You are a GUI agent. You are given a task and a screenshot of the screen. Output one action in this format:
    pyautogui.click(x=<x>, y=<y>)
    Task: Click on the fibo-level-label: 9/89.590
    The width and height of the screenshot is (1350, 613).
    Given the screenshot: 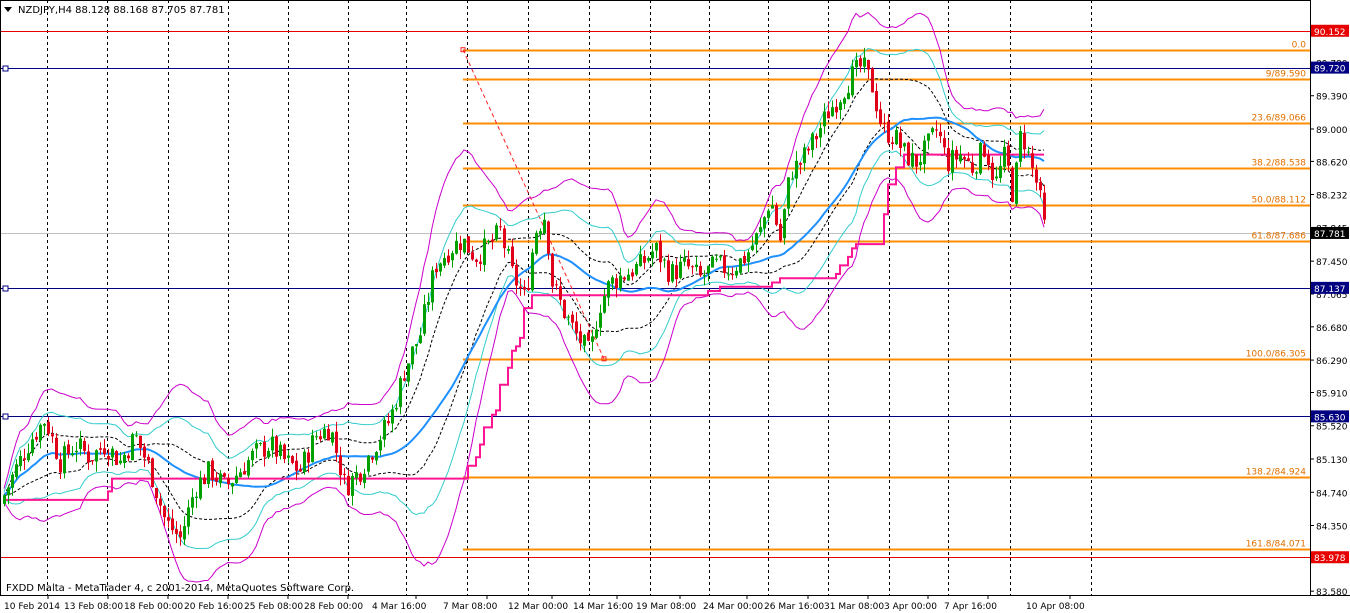 What is the action you would take?
    pyautogui.click(x=1286, y=75)
    